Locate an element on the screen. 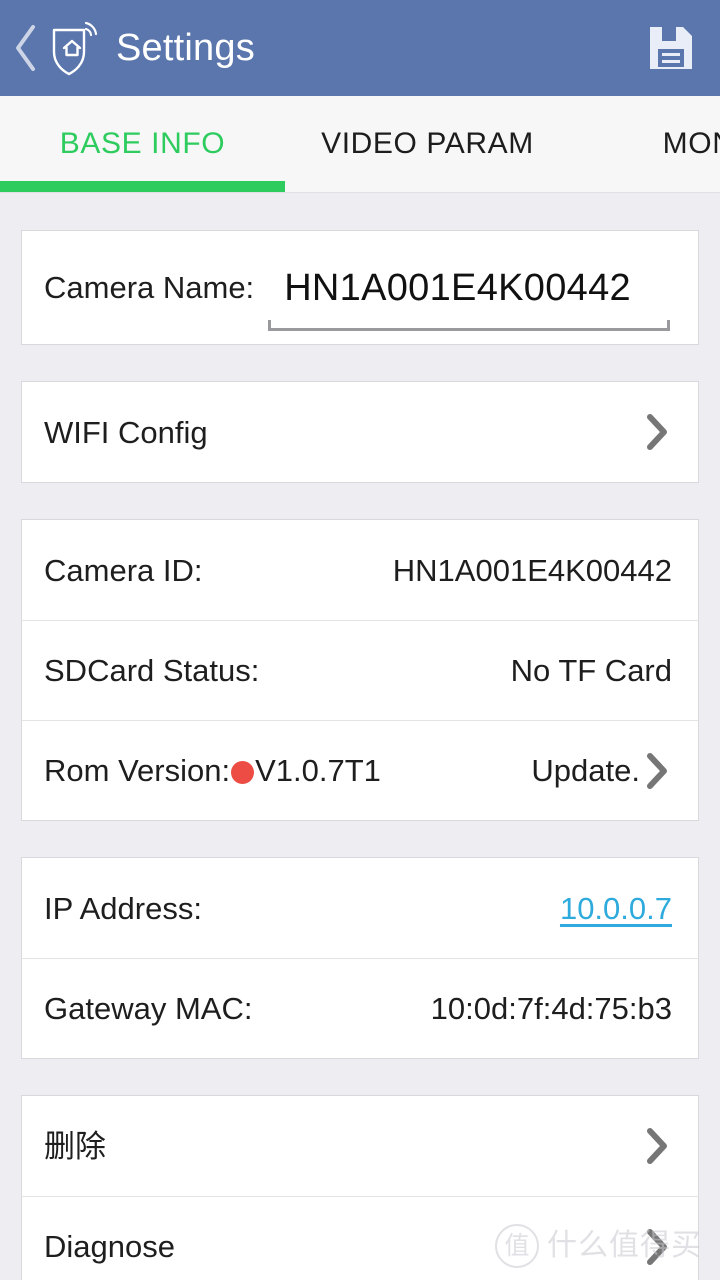 The width and height of the screenshot is (720, 1280). rom-version-row: Rom Version: V1.0.7T1 Update. is located at coordinates (360, 770).